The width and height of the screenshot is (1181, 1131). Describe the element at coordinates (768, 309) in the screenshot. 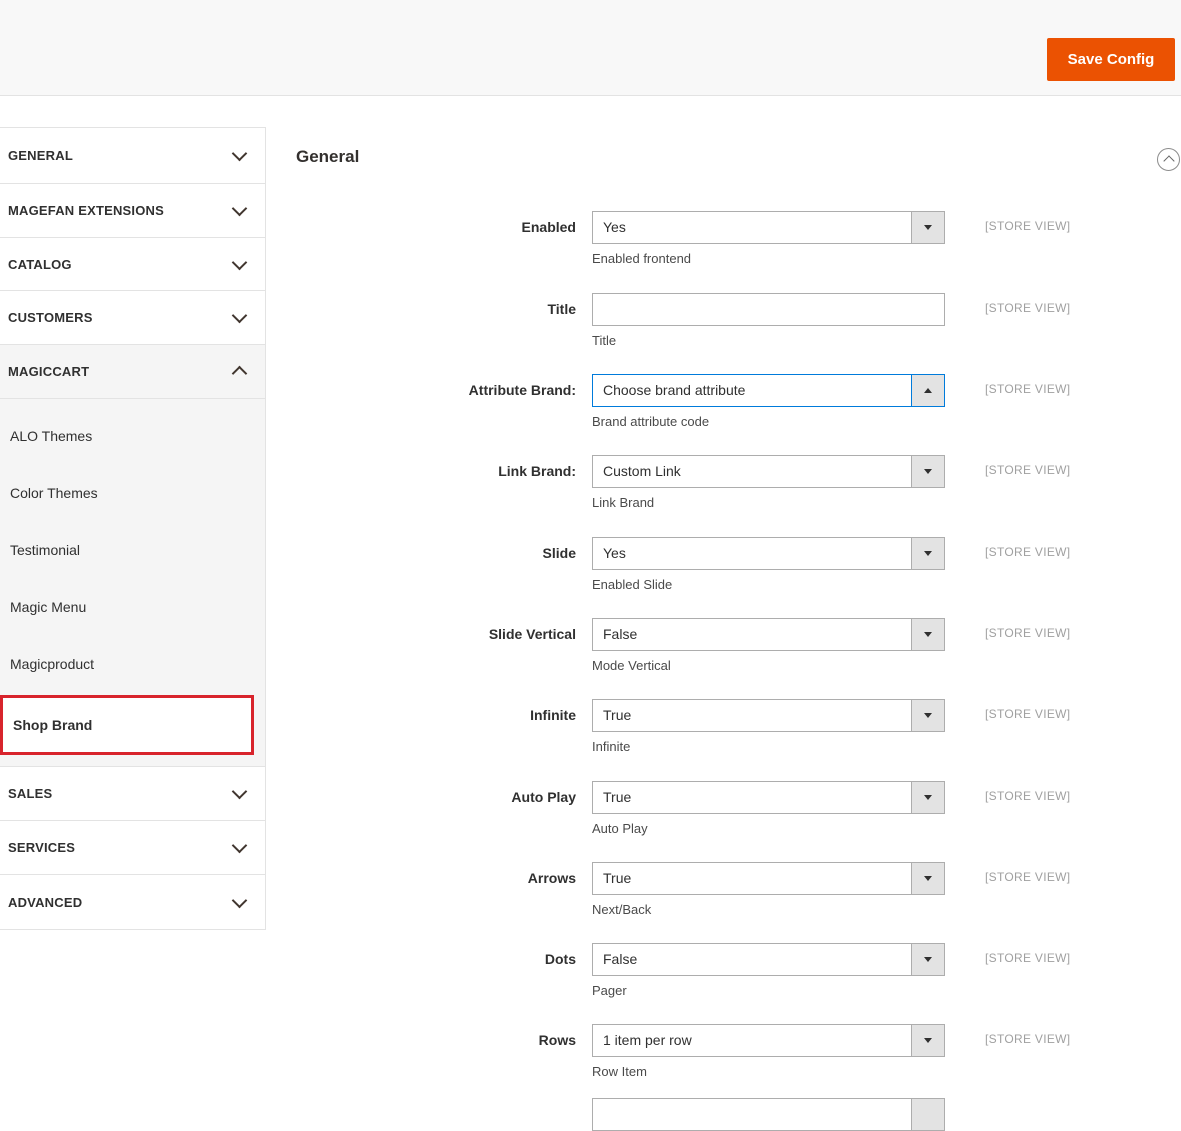

I see `title-input` at that location.